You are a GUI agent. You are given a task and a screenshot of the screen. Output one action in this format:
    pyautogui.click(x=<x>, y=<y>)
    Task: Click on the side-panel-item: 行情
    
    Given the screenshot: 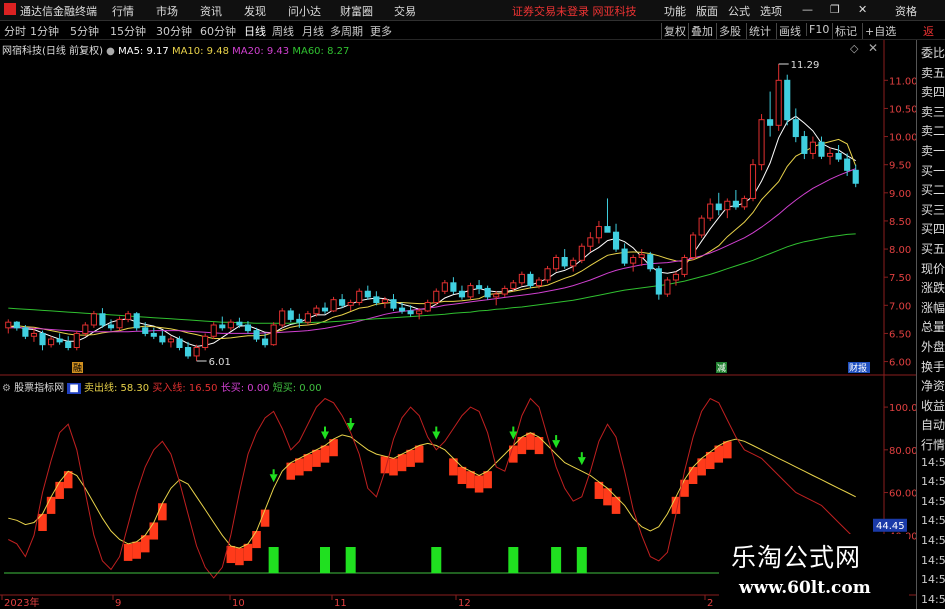 What is the action you would take?
    pyautogui.click(x=933, y=444)
    